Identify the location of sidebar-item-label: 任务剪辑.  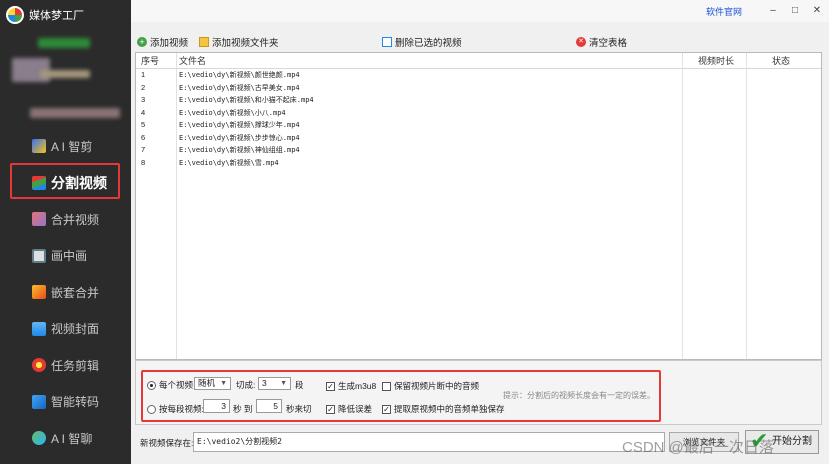
(75, 365).